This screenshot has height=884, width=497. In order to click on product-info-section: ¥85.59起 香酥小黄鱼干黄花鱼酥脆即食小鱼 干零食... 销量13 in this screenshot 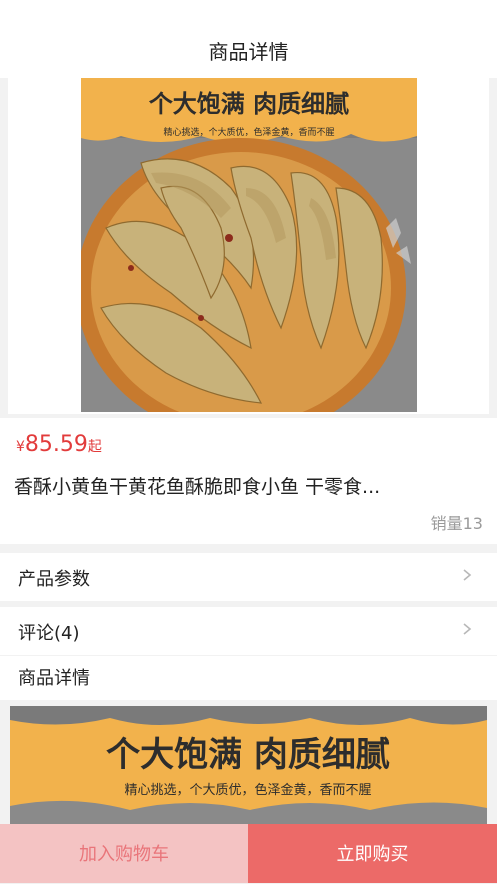, I will do `click(248, 481)`.